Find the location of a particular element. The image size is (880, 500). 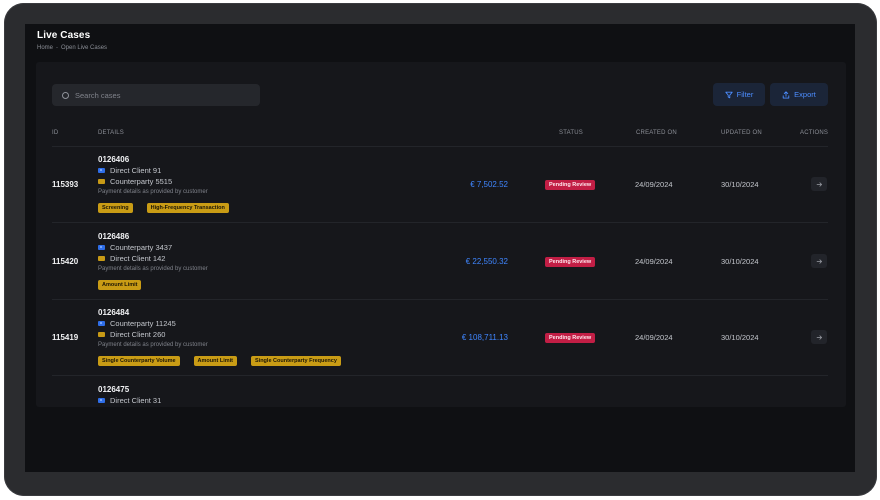

party-name: Direct Client 31 is located at coordinates (136, 400).